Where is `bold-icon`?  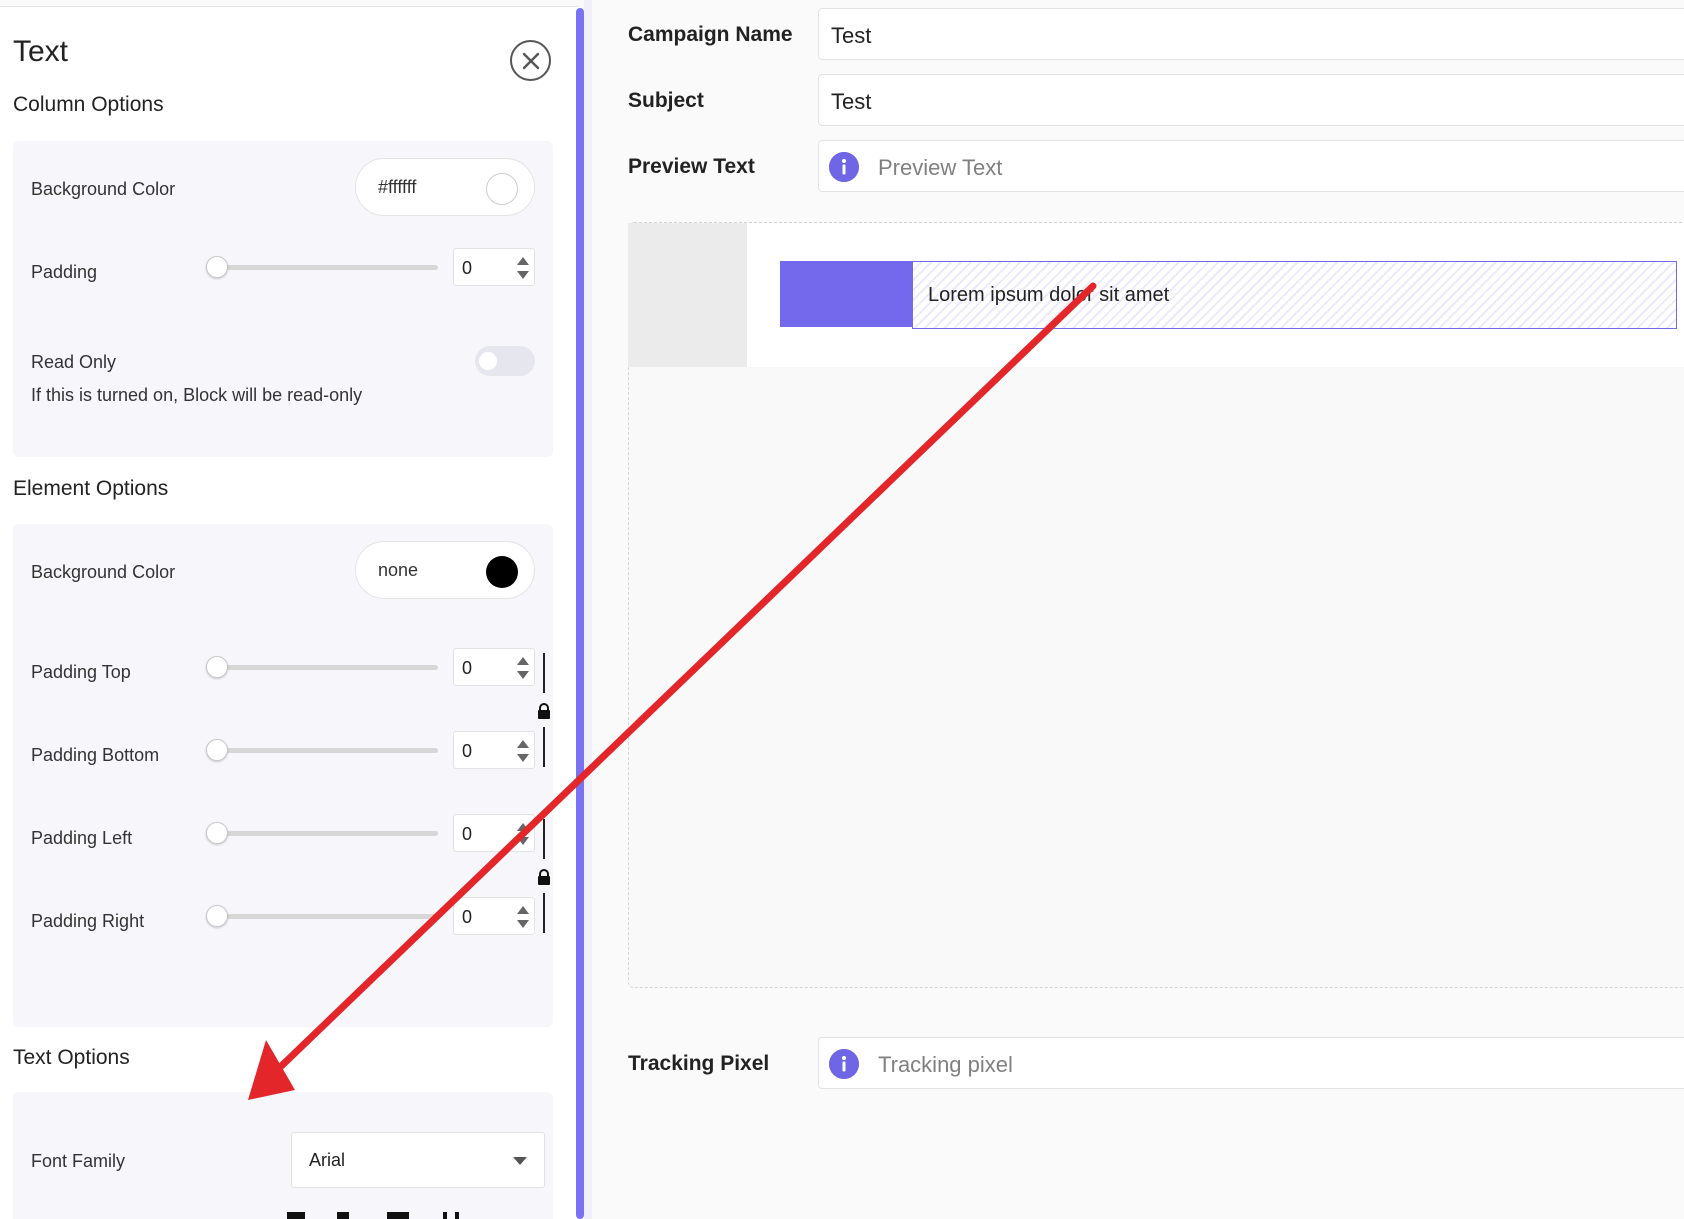
bold-icon is located at coordinates (296, 1215).